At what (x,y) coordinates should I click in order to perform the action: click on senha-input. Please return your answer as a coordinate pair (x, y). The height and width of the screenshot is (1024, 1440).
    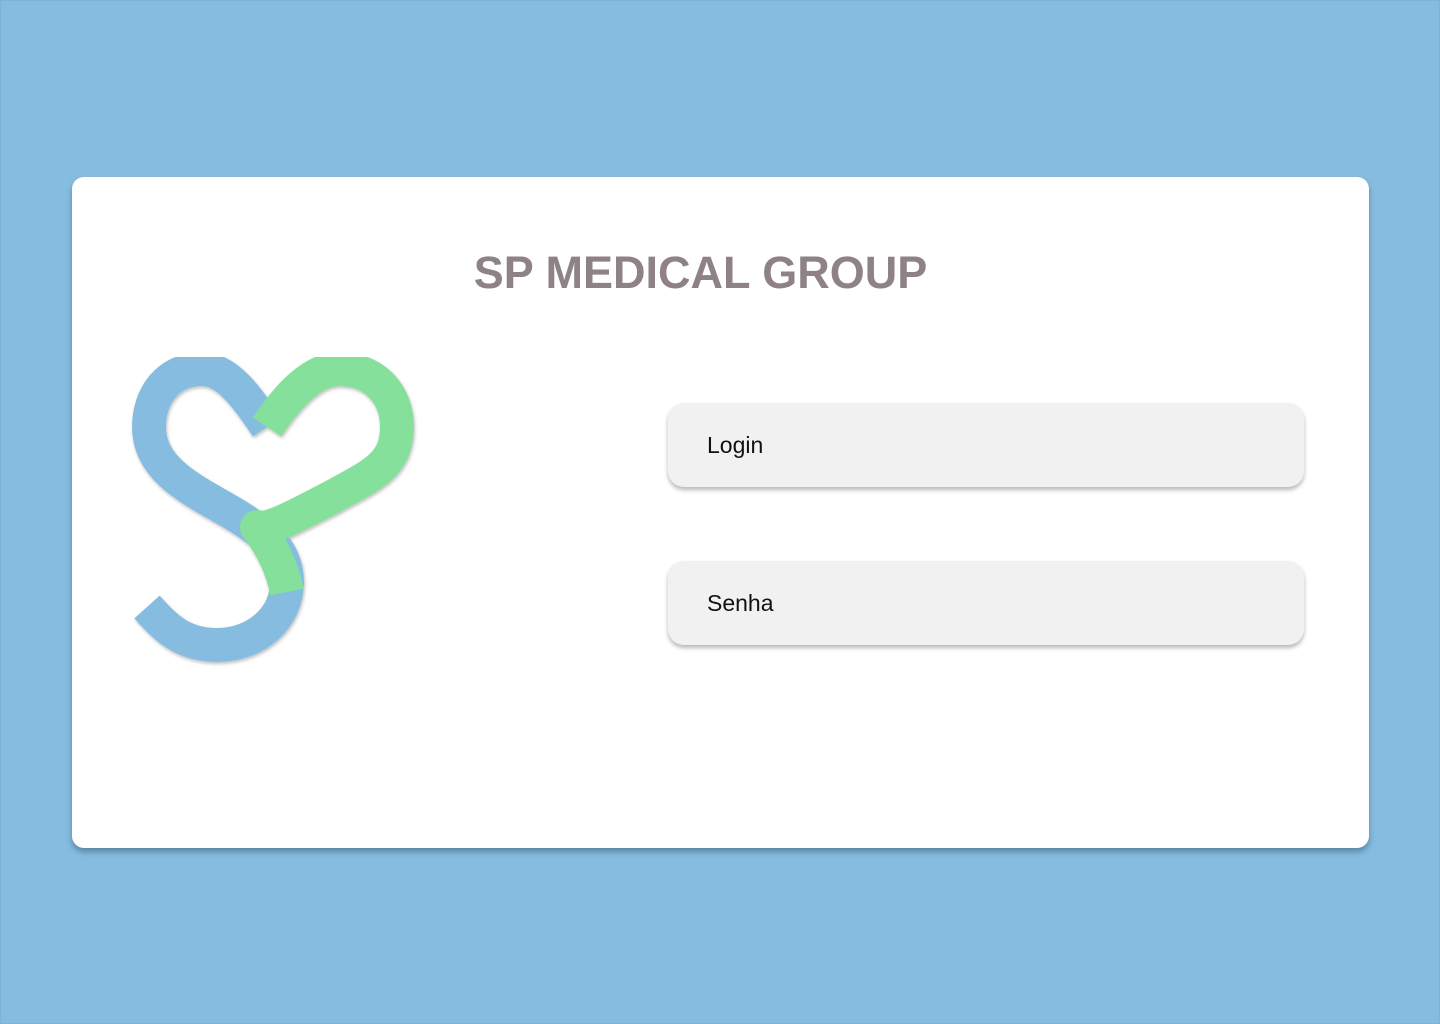
    Looking at the image, I should click on (1004, 603).